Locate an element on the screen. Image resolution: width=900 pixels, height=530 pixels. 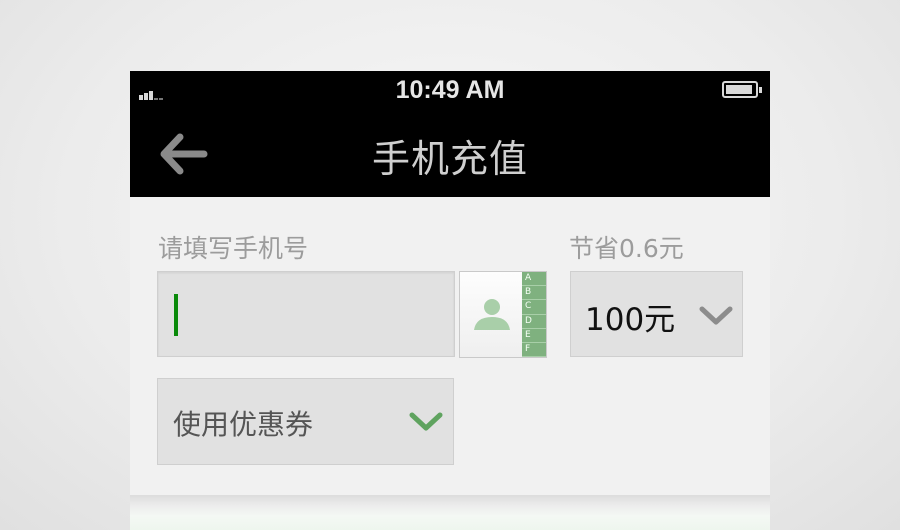
coupon-select: 使用优惠券 is located at coordinates (305, 421).